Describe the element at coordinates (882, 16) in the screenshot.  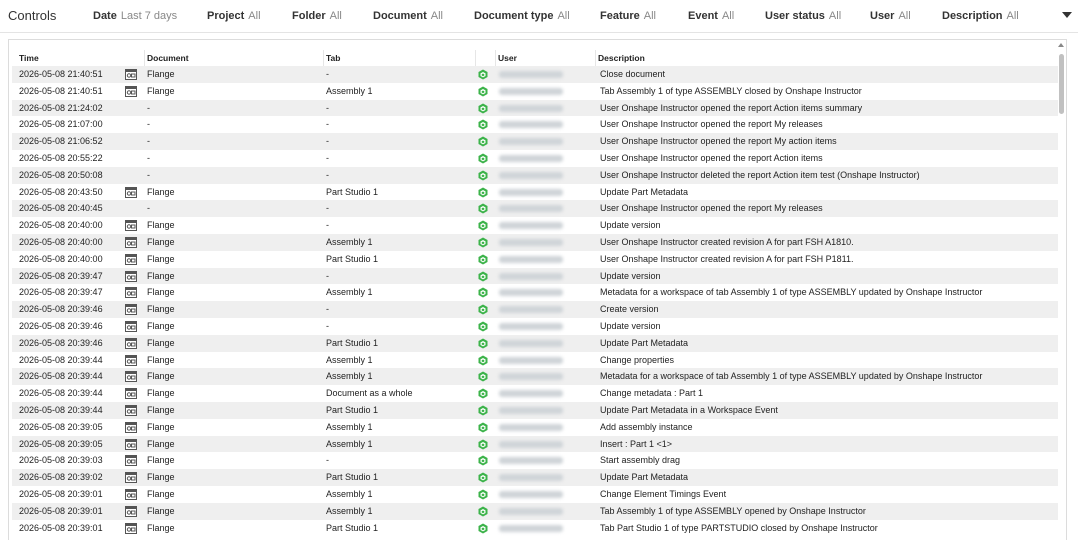
I see `filter-label: User` at that location.